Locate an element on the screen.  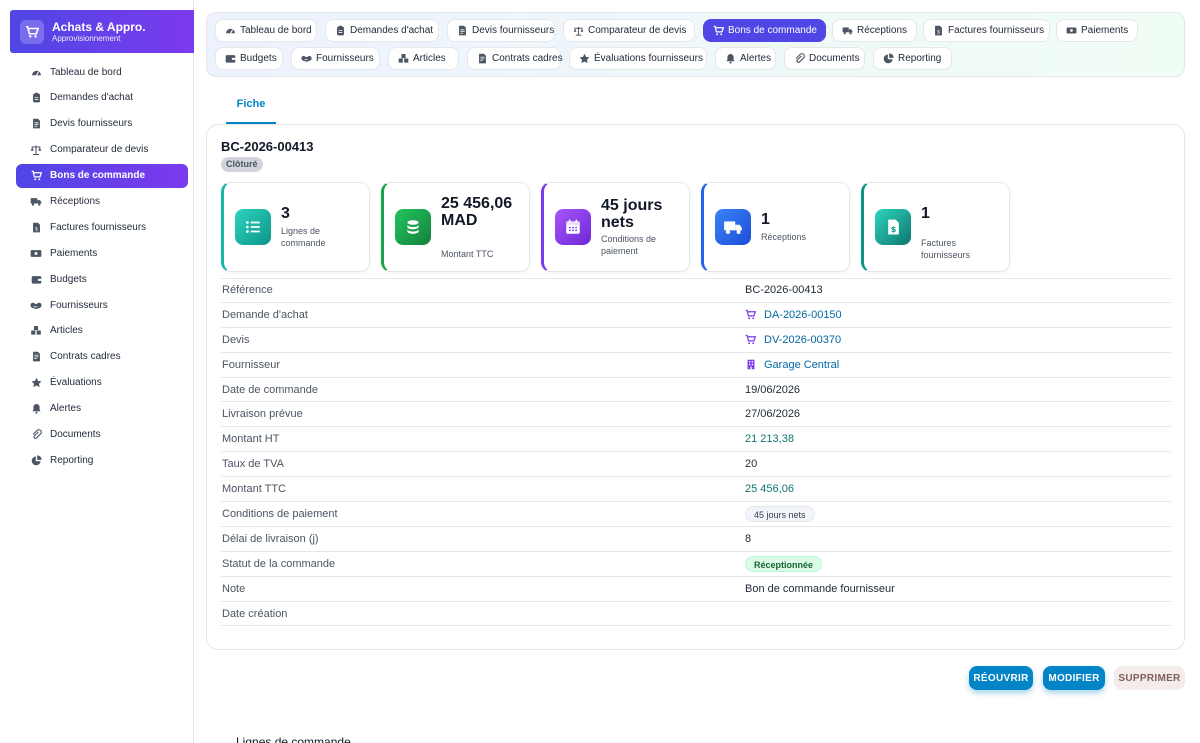
sidebar-item-factures-fournisseurs: $ Factures fournisseurs is located at coordinates (102, 227).